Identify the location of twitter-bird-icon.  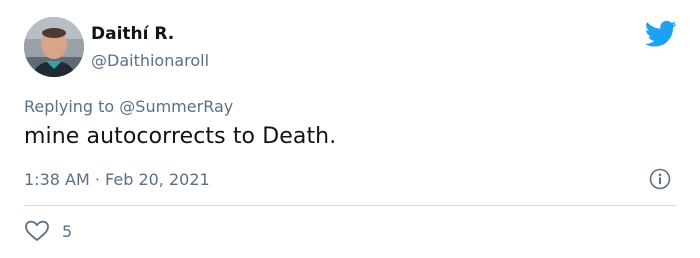
(661, 34).